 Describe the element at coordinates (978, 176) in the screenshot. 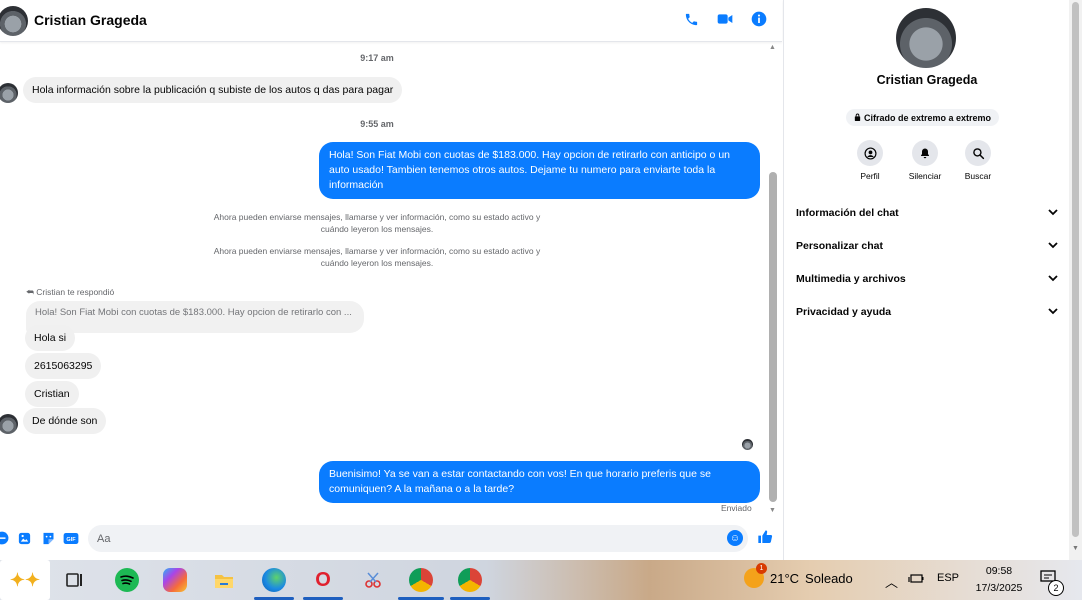

I see `search-action-label: Buscar` at that location.